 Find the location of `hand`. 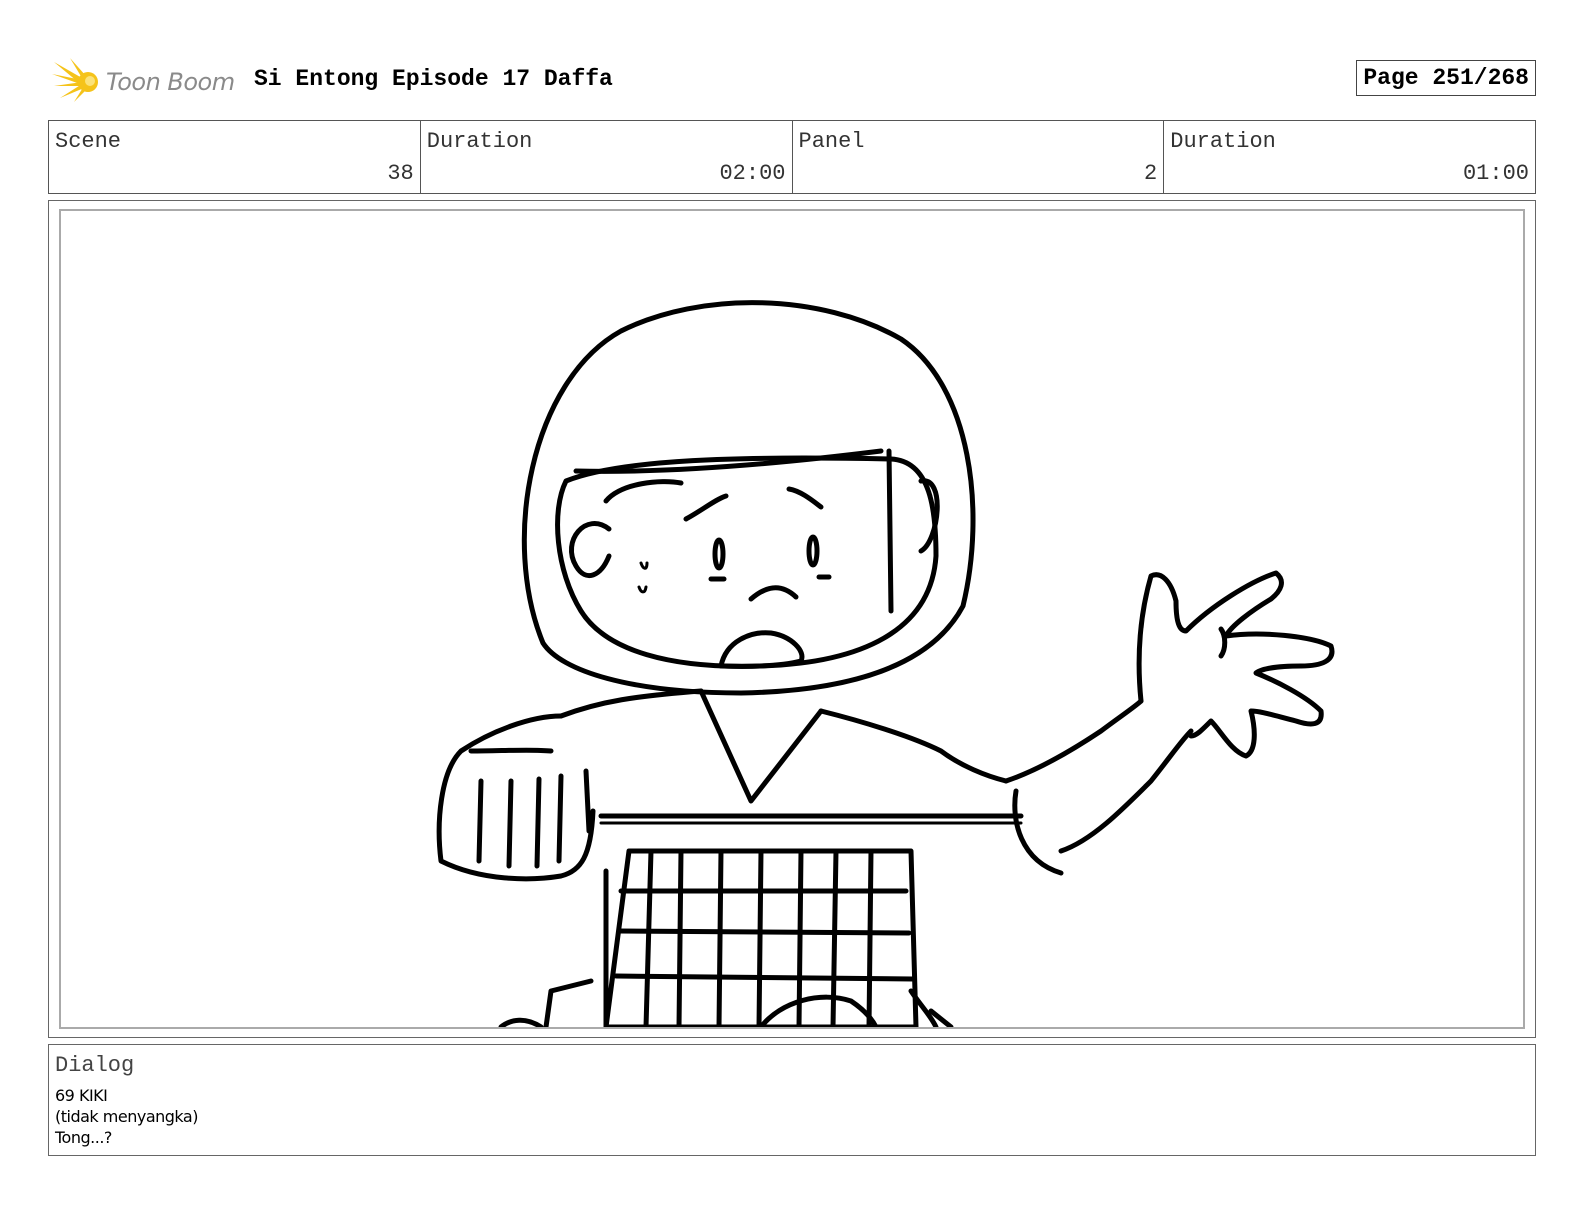

hand is located at coordinates (1235, 664).